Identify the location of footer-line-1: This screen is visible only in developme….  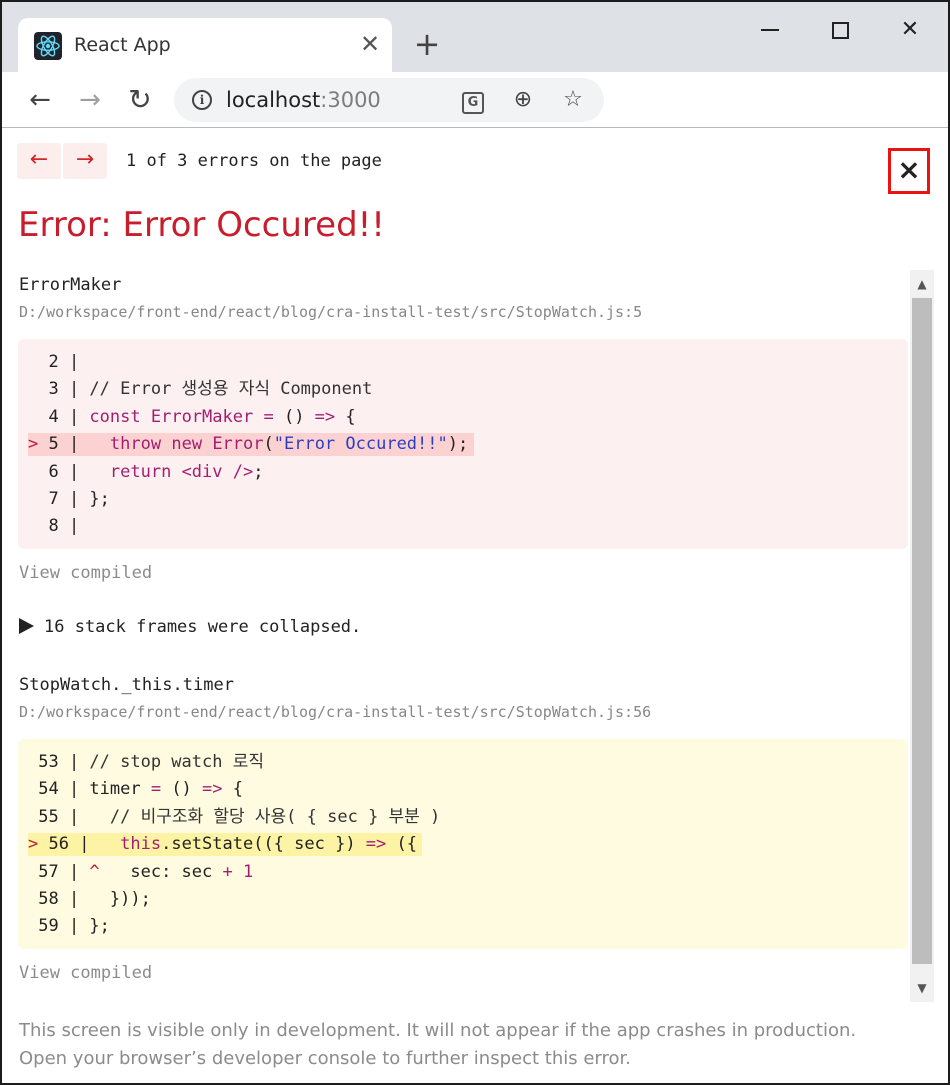
(438, 1030).